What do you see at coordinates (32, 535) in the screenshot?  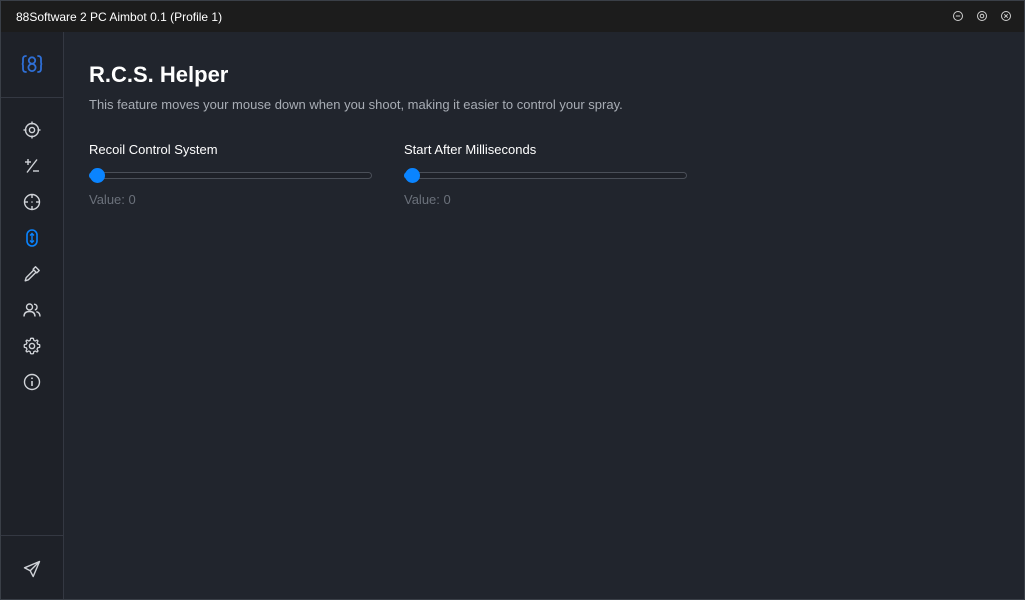 I see `sidebar-bottom-divider` at bounding box center [32, 535].